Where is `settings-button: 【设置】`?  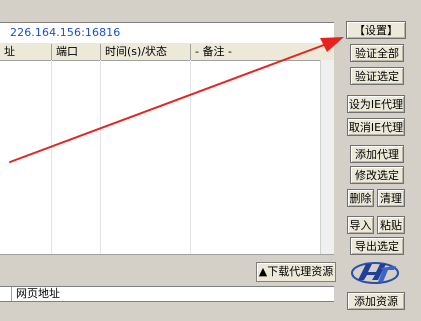
settings-button: 【设置】 is located at coordinates (376, 30).